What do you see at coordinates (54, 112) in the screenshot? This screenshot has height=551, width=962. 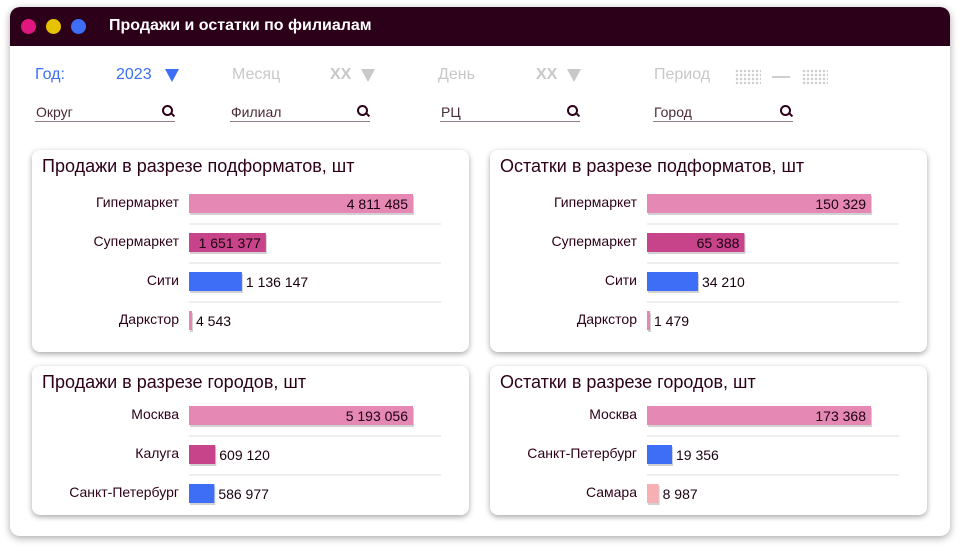 I see `okrug-placeholder: Округ` at bounding box center [54, 112].